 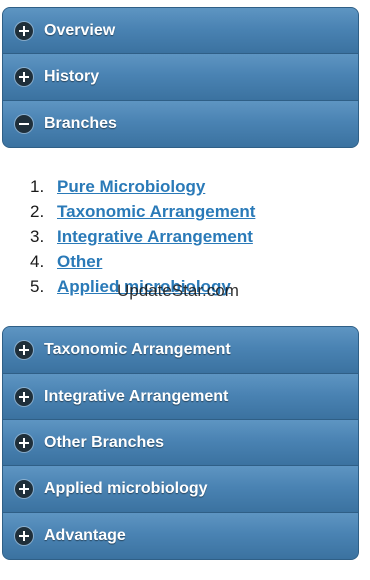 What do you see at coordinates (131, 186) in the screenshot?
I see `link-pure-microbiology: Pure Microbiology` at bounding box center [131, 186].